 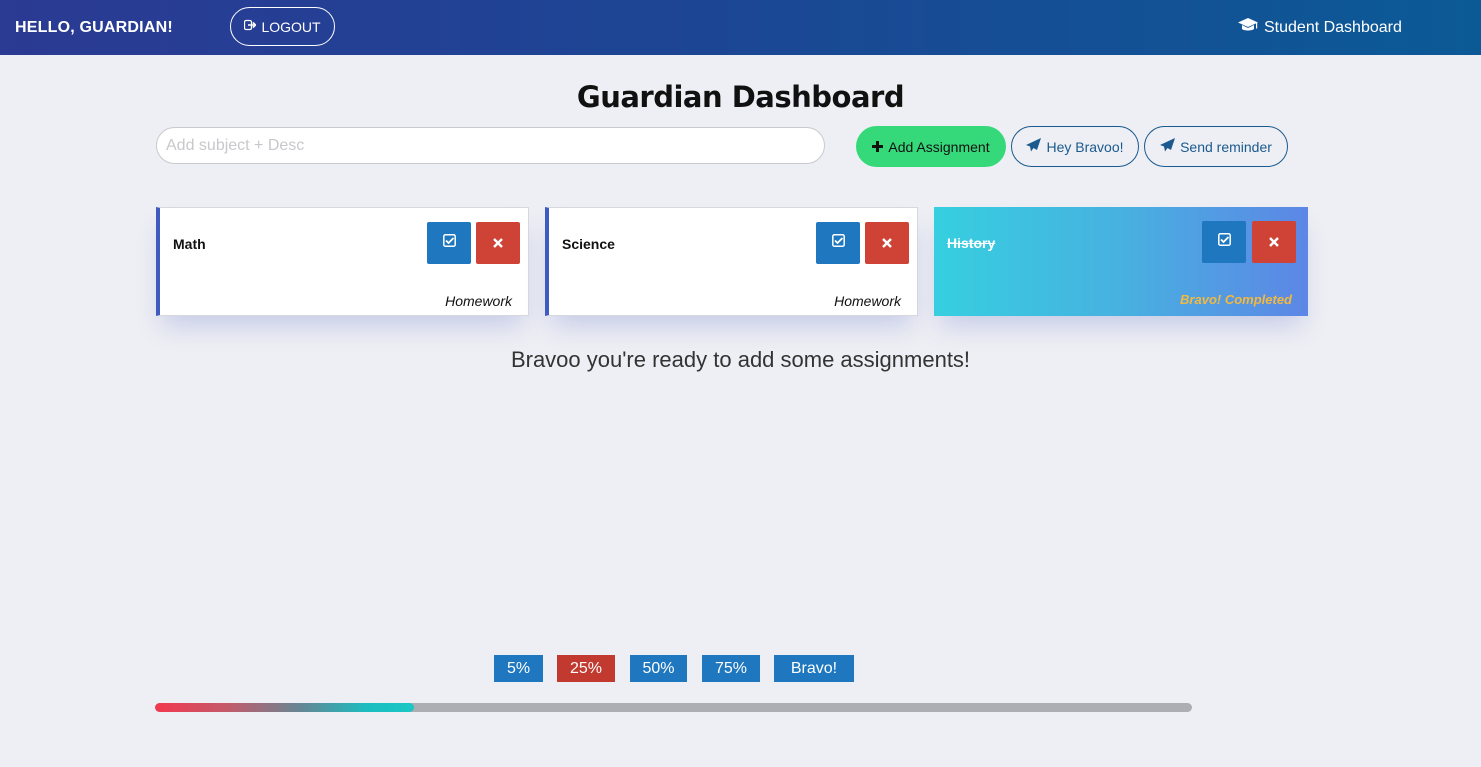 I want to click on progress-bar, so click(x=673, y=707).